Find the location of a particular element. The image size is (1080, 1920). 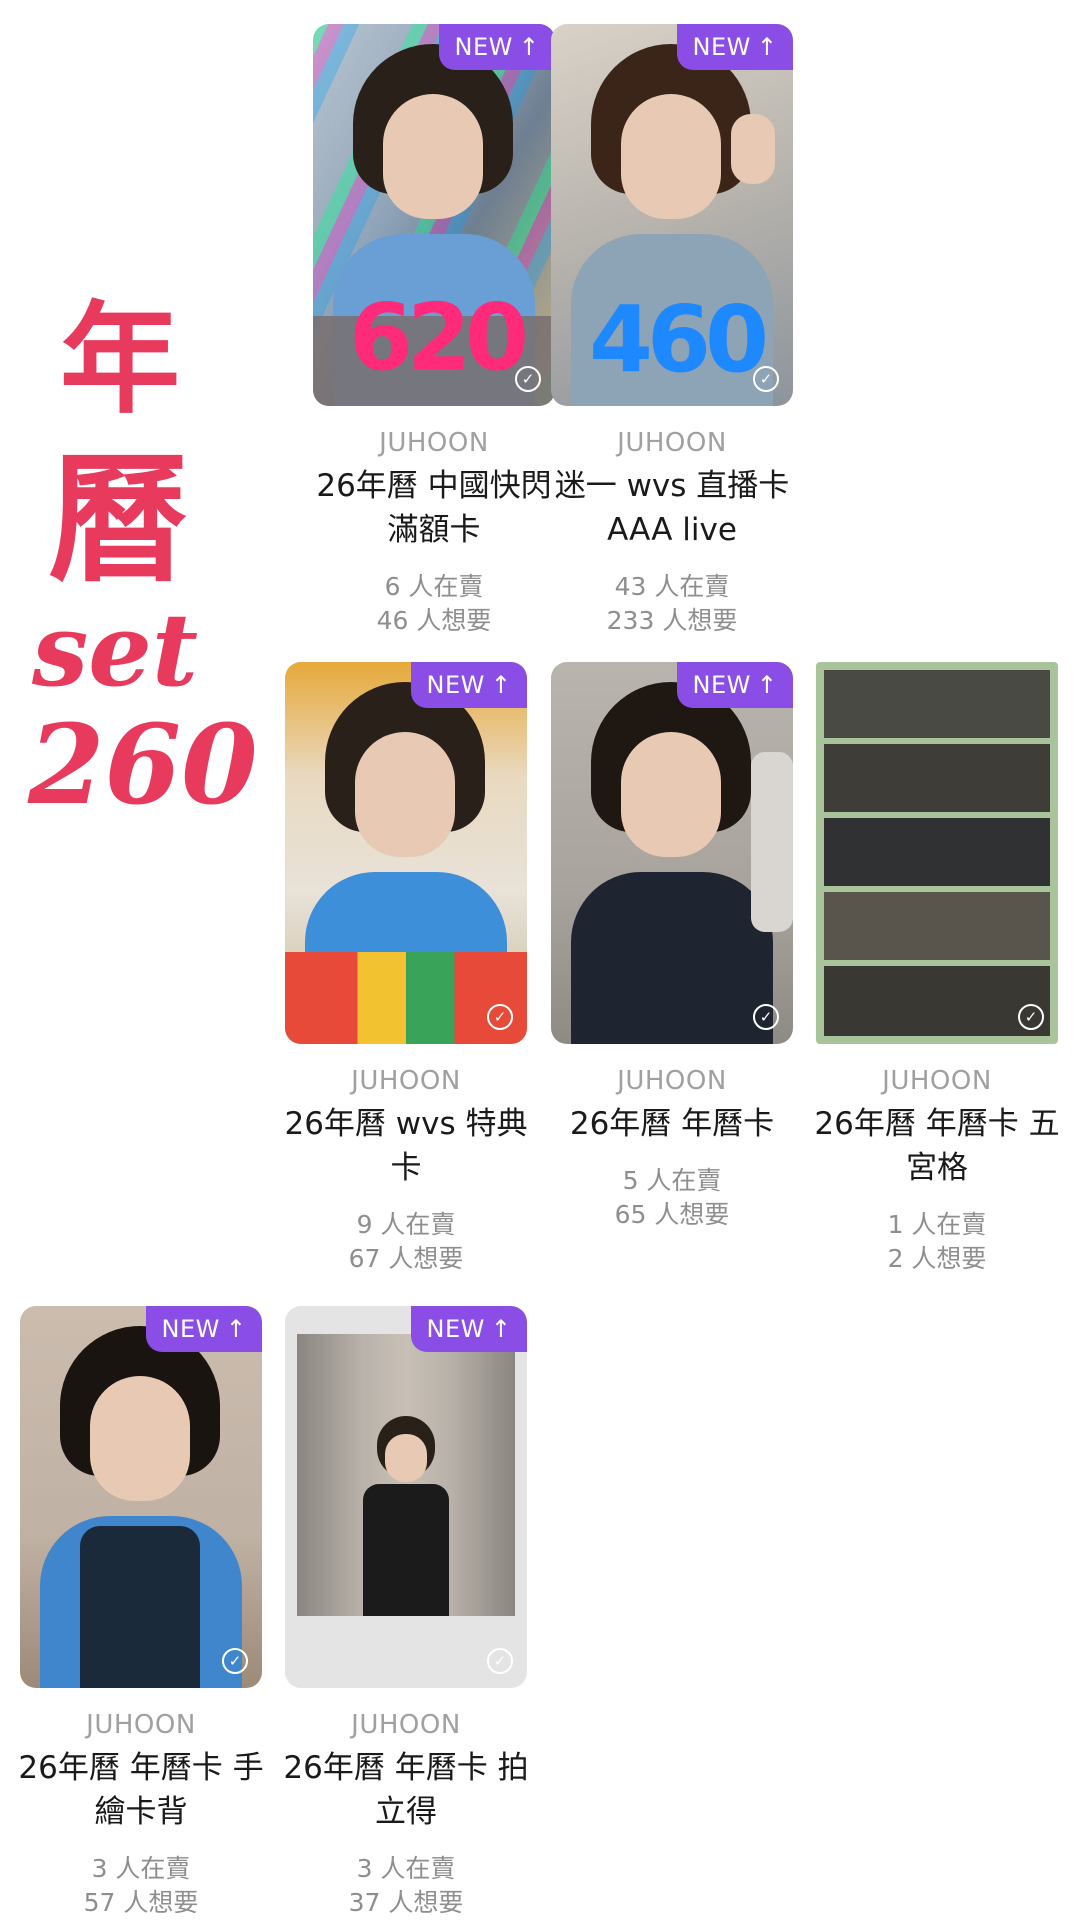

card-wanters: 67 人想要 is located at coordinates (406, 1258).